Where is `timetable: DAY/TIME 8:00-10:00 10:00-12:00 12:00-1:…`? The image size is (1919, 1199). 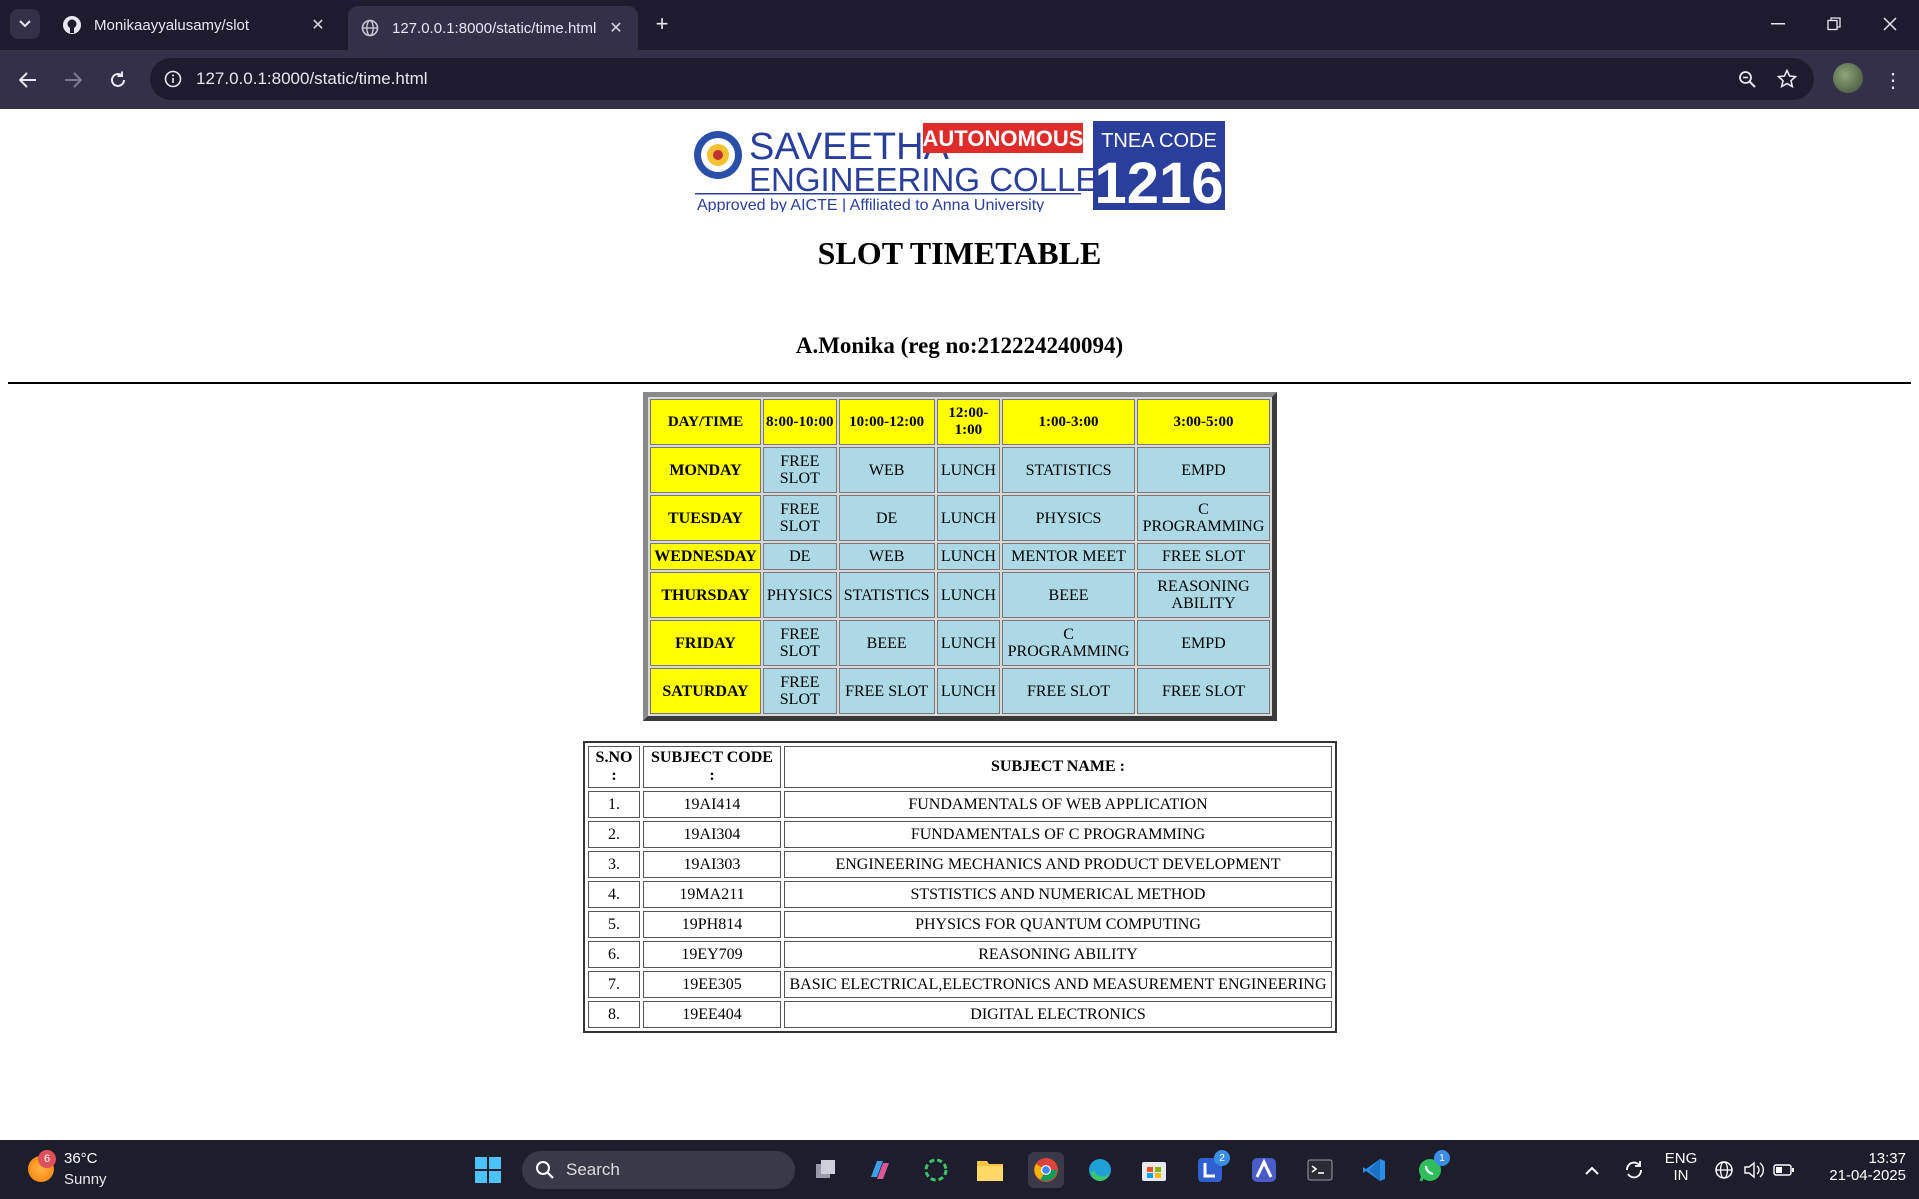 timetable: DAY/TIME 8:00-10:00 10:00-12:00 12:00-1:… is located at coordinates (960, 556).